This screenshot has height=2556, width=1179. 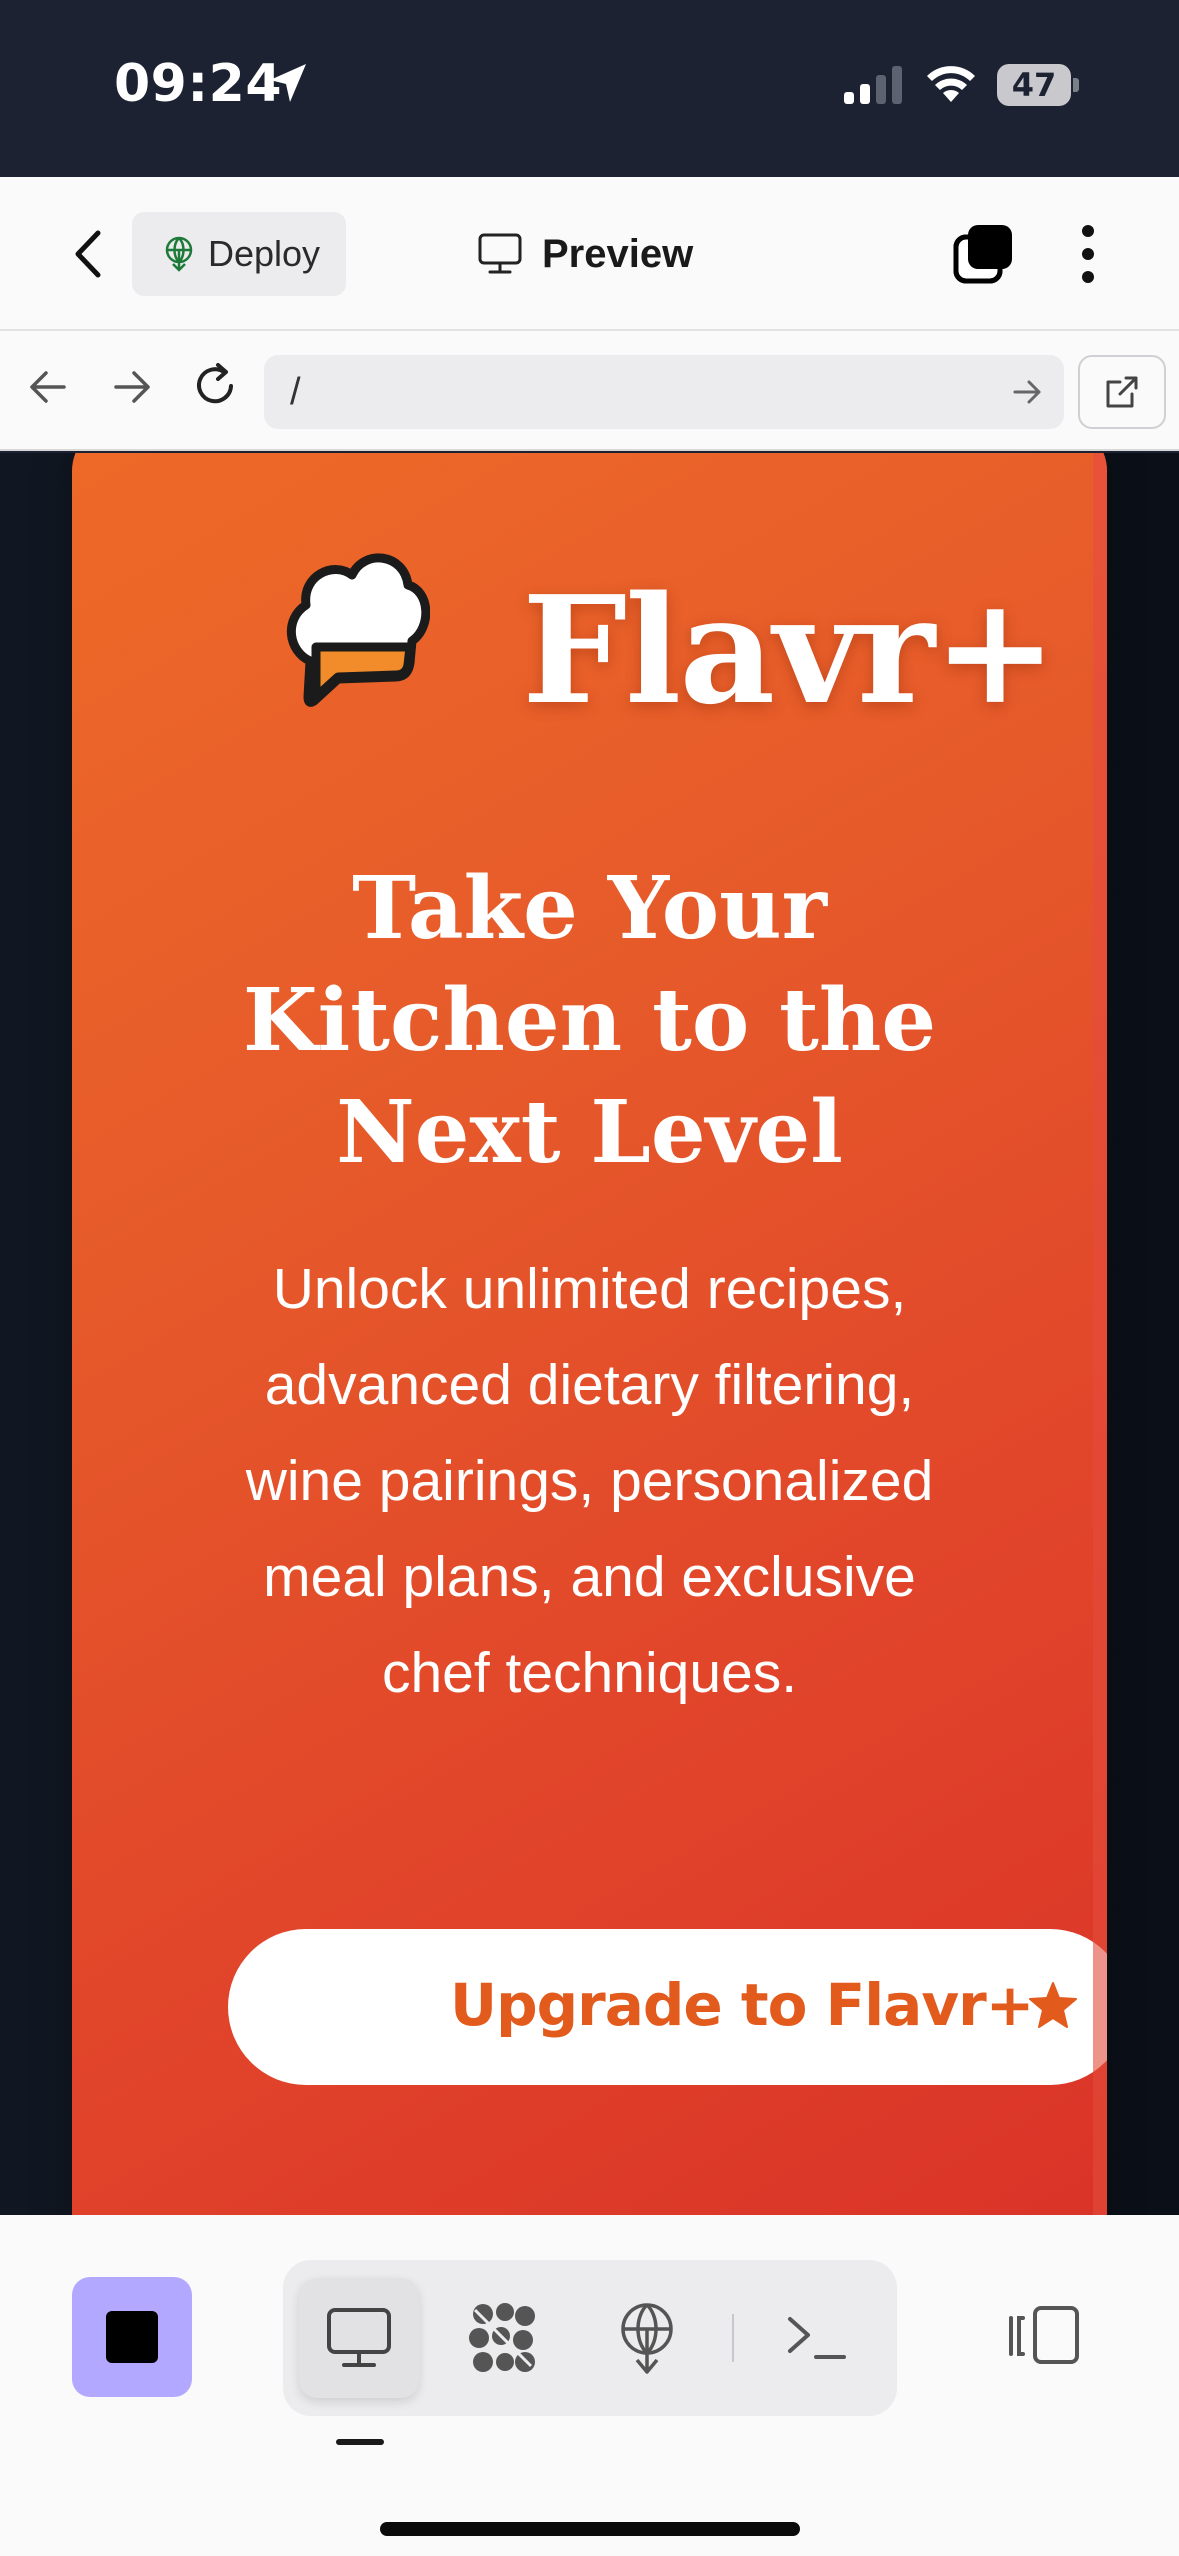 I want to click on deploy-globe-icon, so click(x=179, y=254).